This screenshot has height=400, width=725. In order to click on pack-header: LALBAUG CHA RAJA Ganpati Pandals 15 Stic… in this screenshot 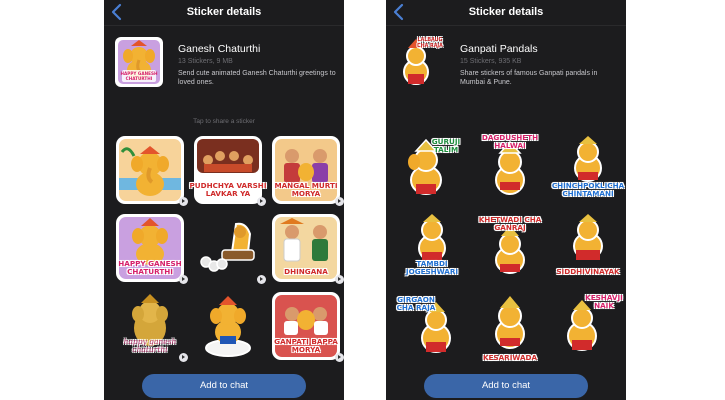, I will do `click(508, 66)`.